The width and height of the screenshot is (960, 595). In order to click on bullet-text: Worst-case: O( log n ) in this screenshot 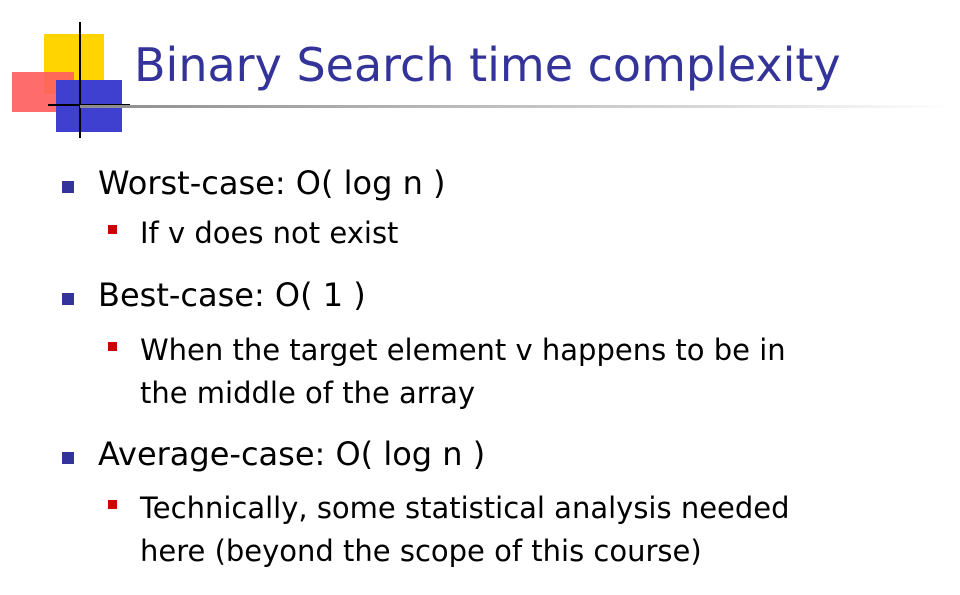, I will do `click(272, 183)`.